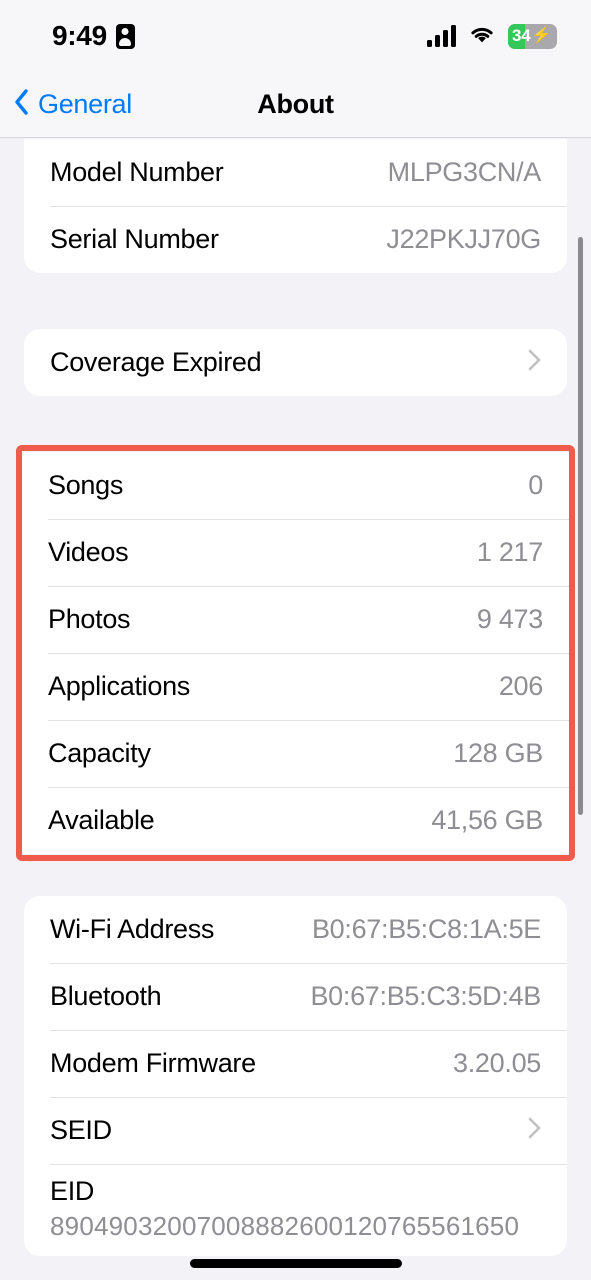 The image size is (591, 1280). I want to click on table-row: Serial Number J22PKJJ70G, so click(295, 239).